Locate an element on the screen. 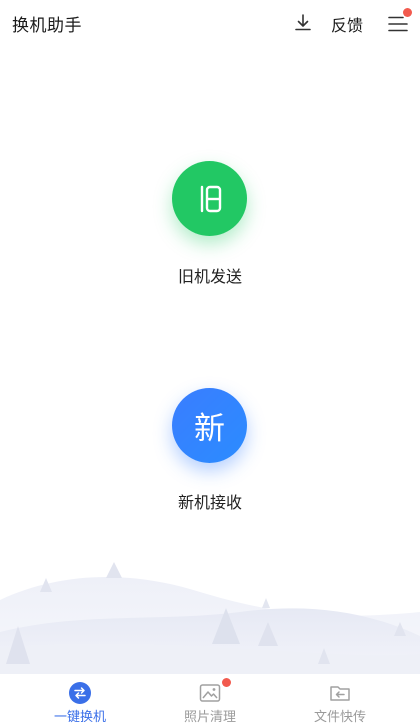  tab-label: 一键换机 is located at coordinates (79, 717).